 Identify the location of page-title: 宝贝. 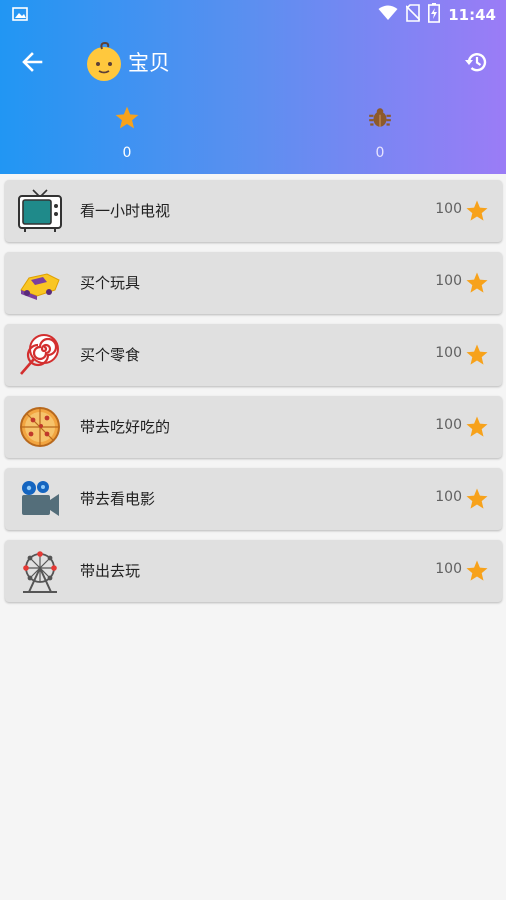
(149, 63).